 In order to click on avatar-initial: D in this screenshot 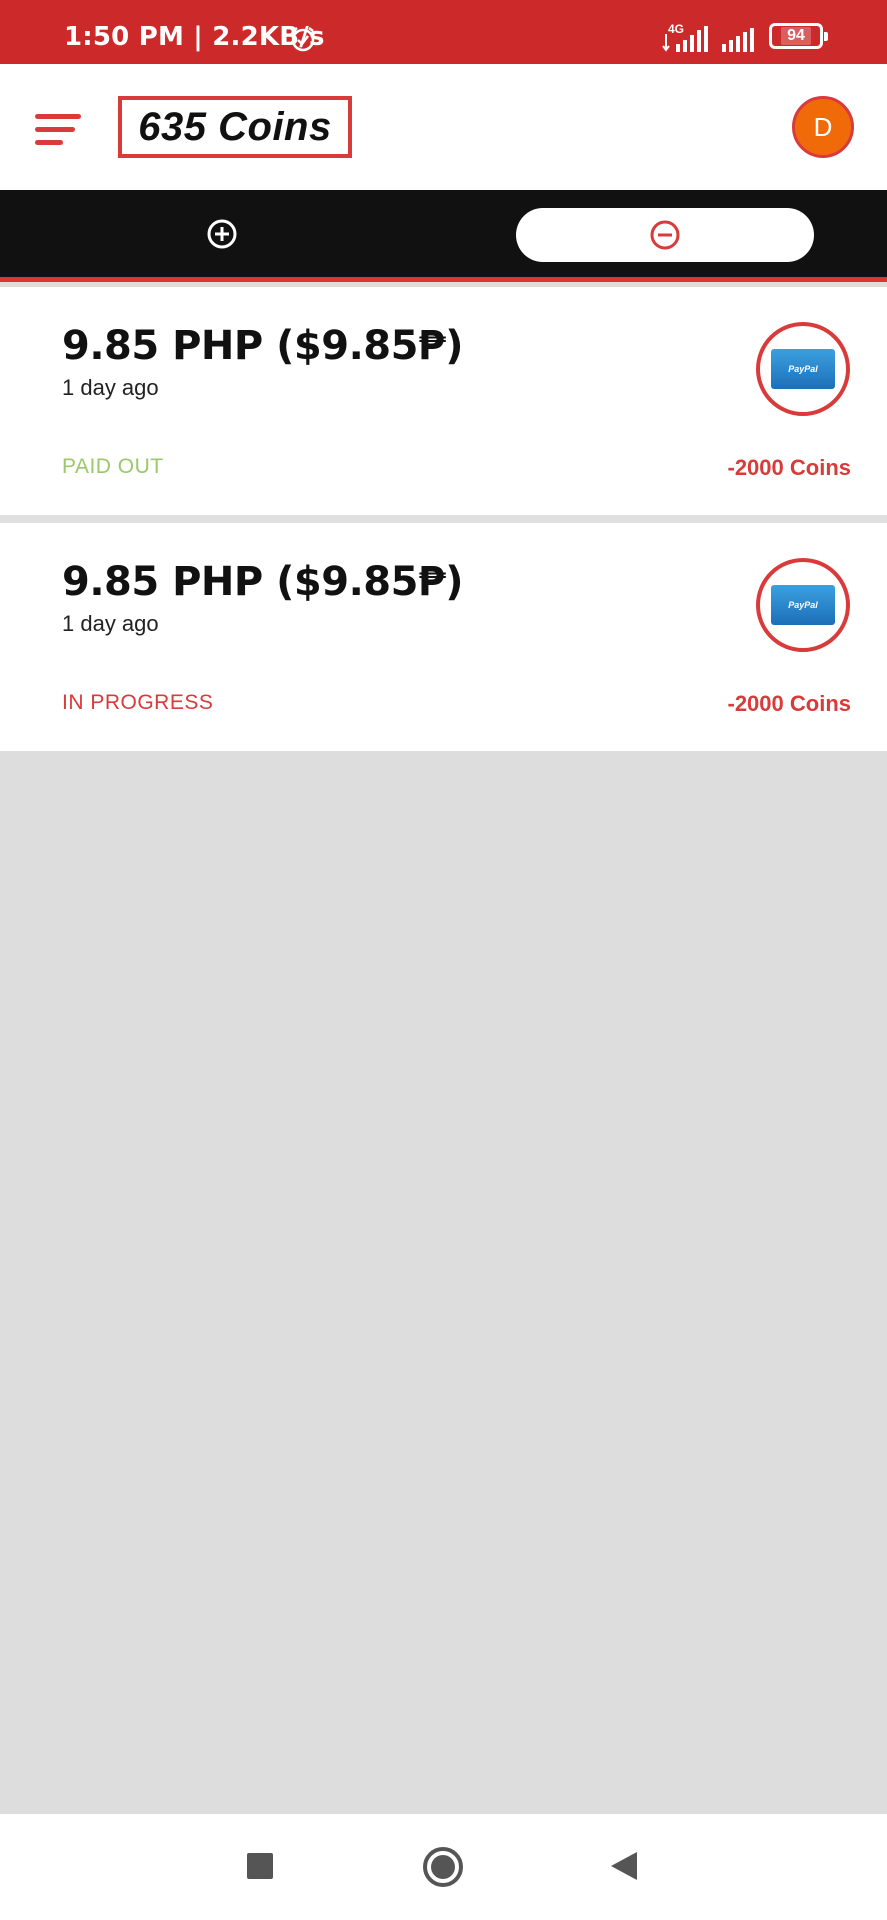, I will do `click(823, 126)`.